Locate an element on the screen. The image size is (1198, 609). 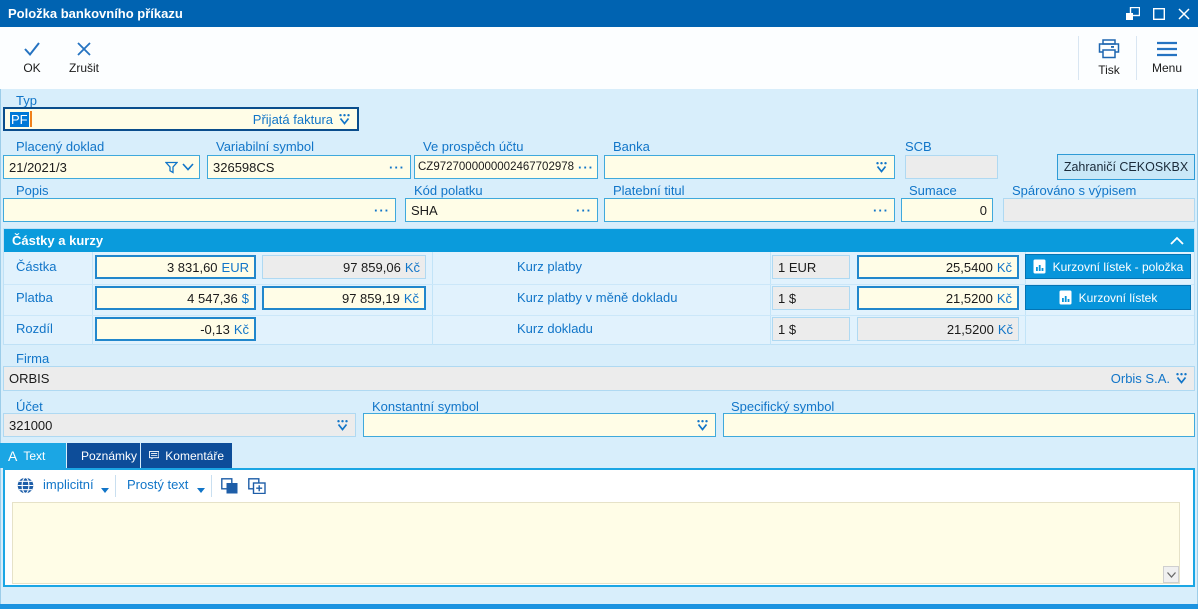
platba-czk-currency: Kč is located at coordinates (411, 298).